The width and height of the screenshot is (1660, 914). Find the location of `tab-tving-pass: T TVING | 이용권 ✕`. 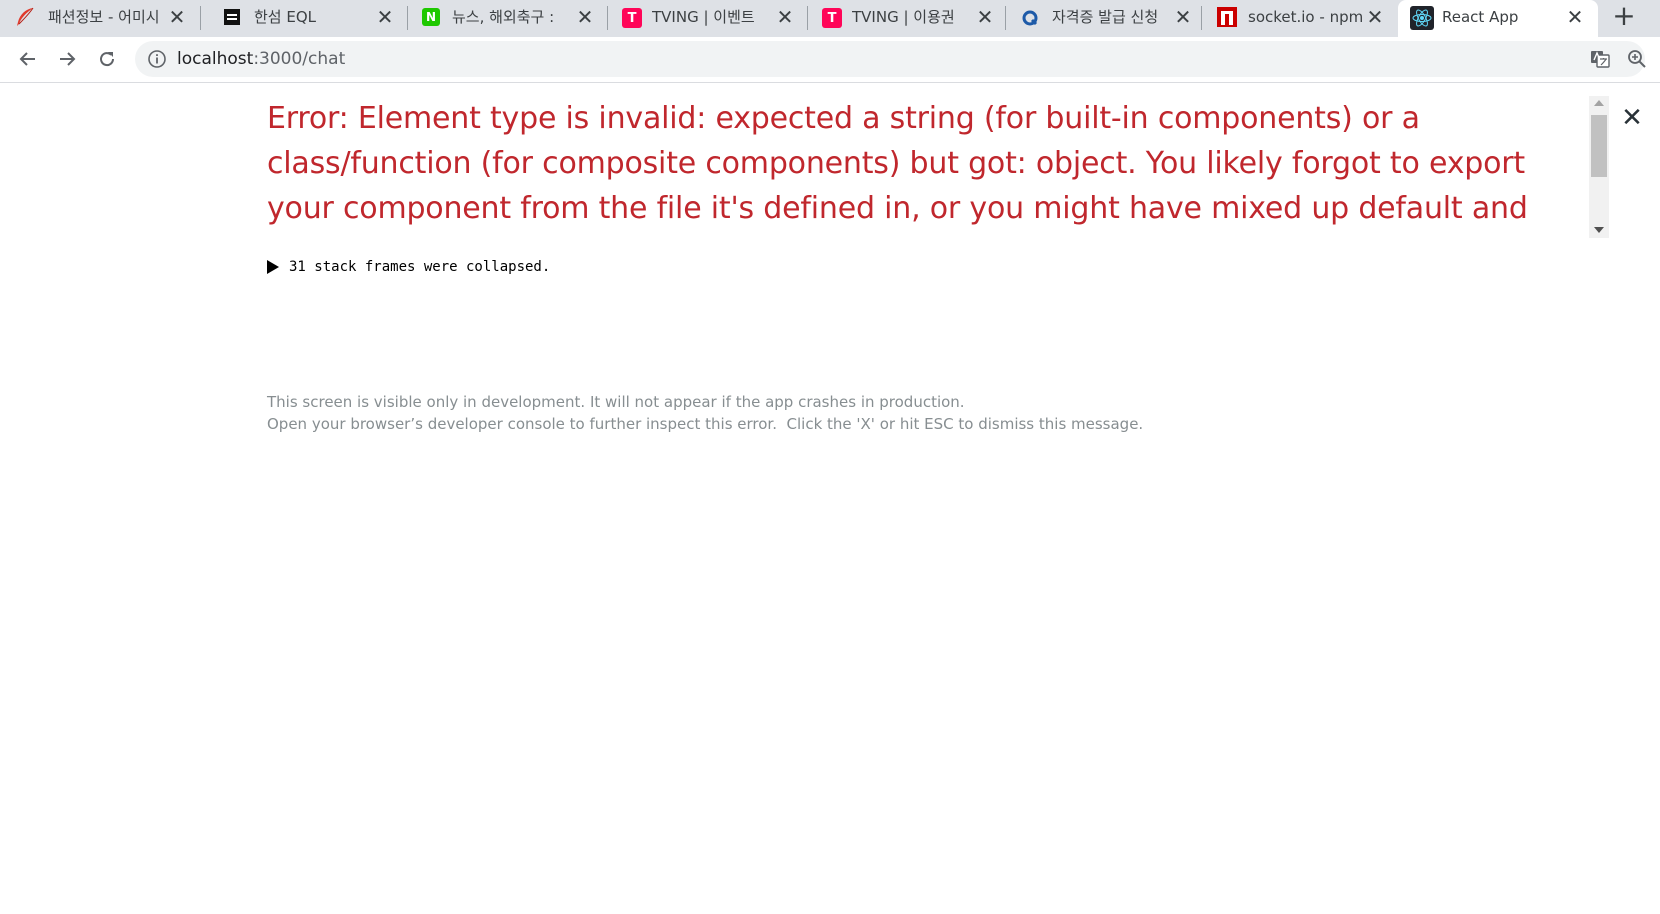

tab-tving-pass: T TVING | 이용권 ✕ is located at coordinates (908, 18).